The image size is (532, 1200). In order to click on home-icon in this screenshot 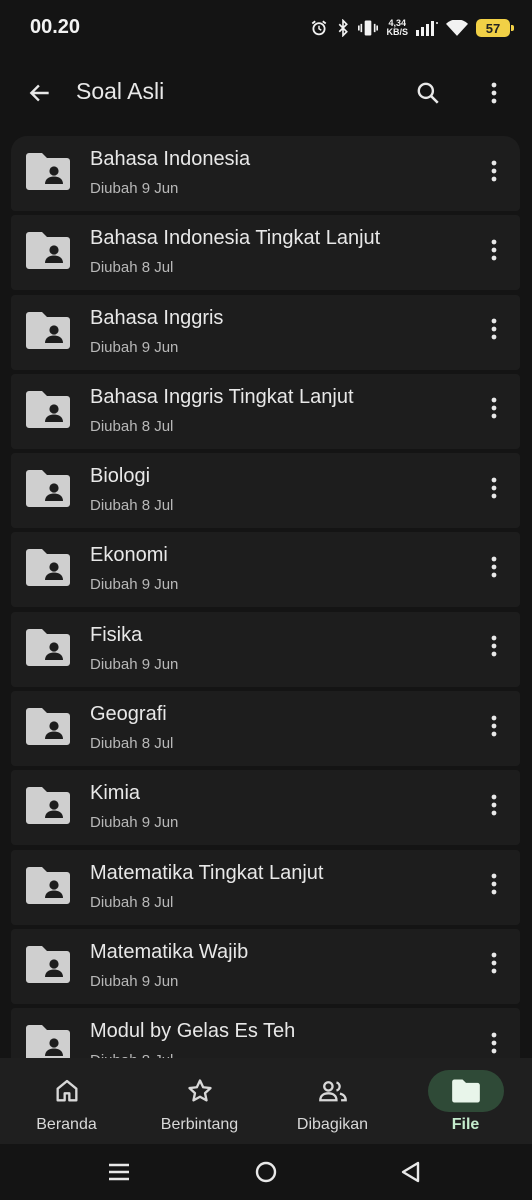, I will do `click(67, 1091)`.